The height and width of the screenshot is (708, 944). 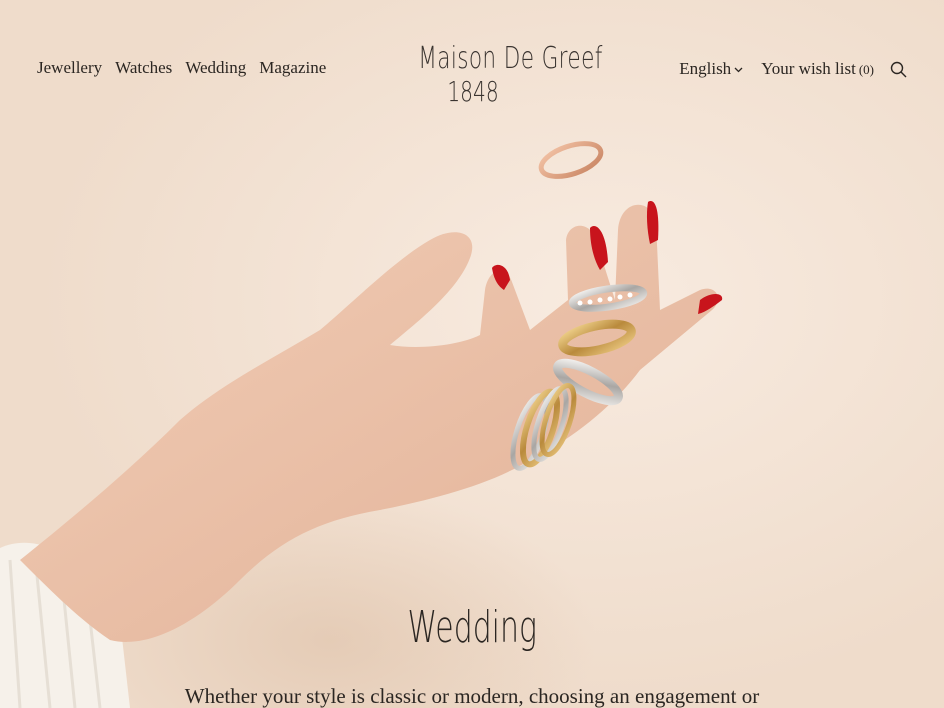 I want to click on language-label: English, so click(x=705, y=68).